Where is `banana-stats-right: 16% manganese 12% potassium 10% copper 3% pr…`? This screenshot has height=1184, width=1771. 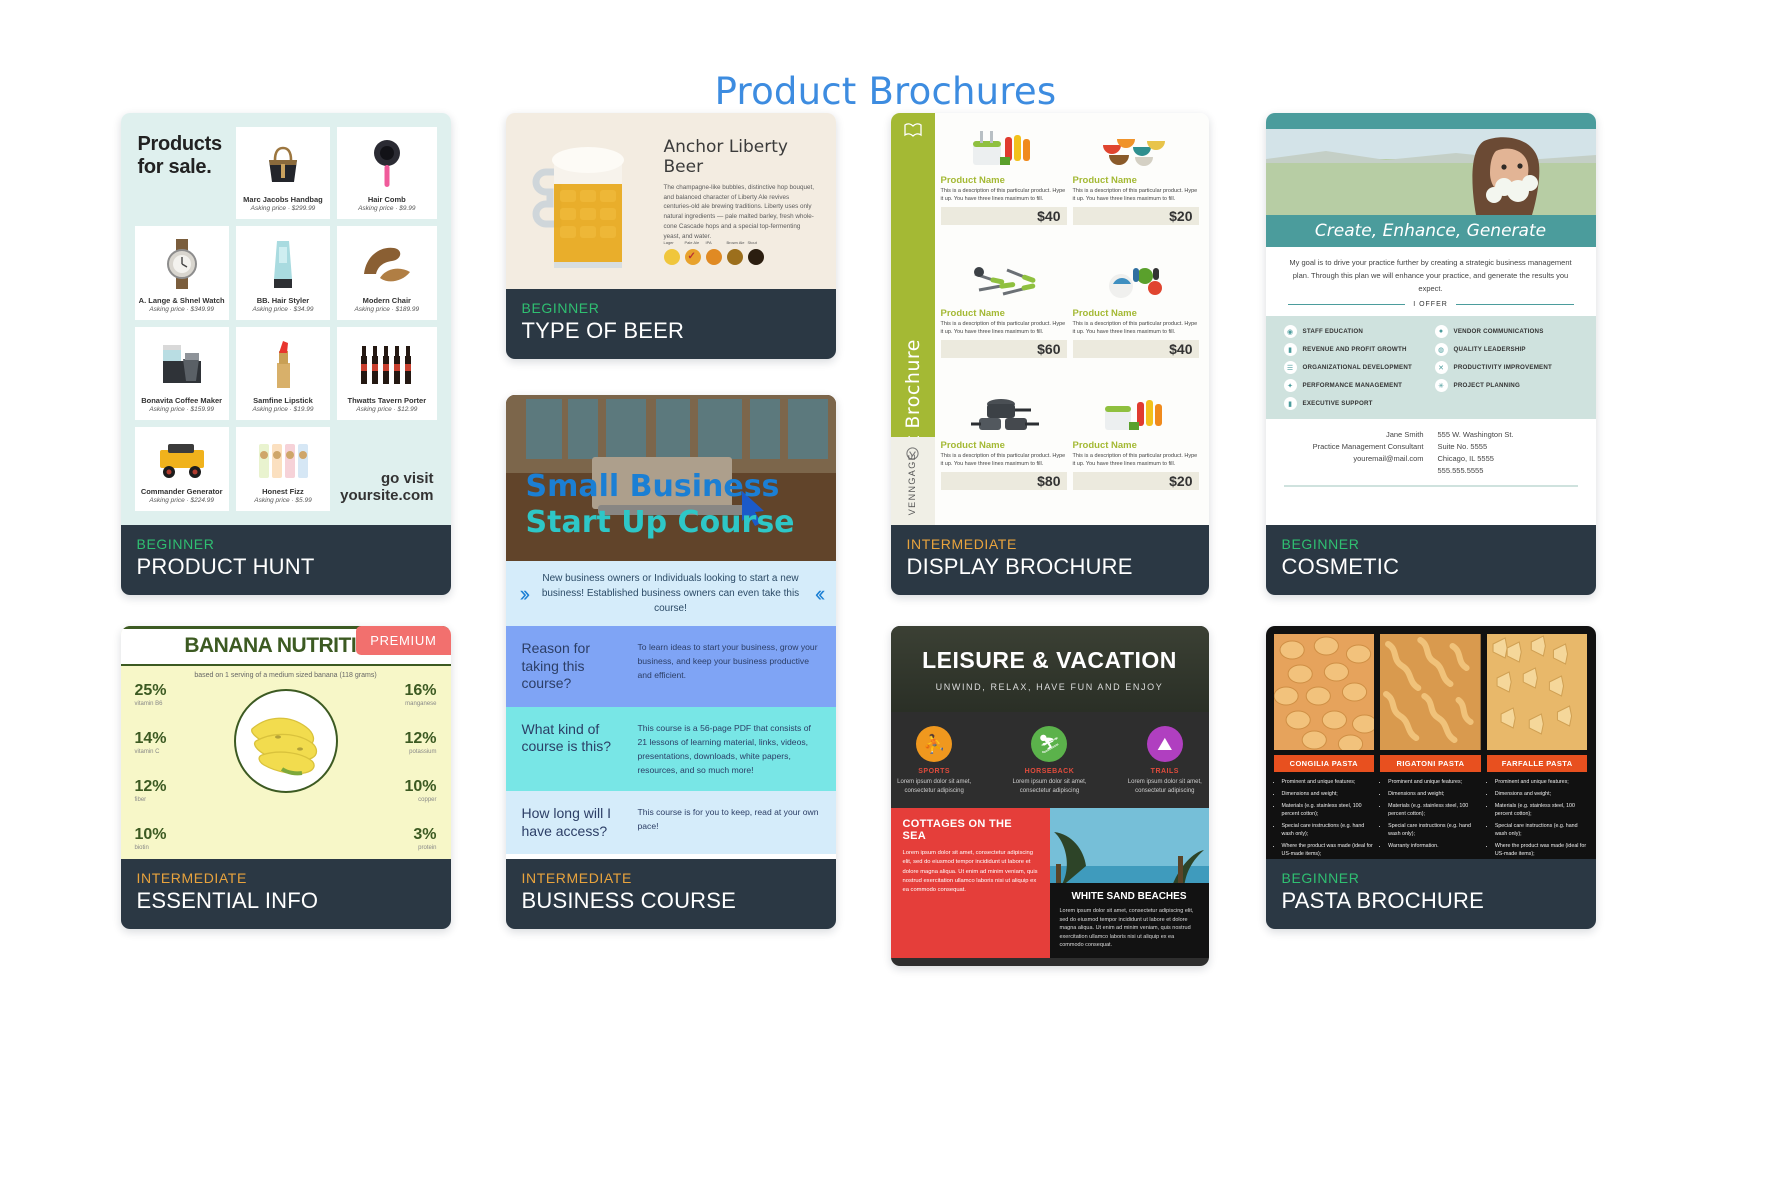 banana-stats-right: 16% manganese 12% potassium 10% copper 3% pr… is located at coordinates (392, 771).